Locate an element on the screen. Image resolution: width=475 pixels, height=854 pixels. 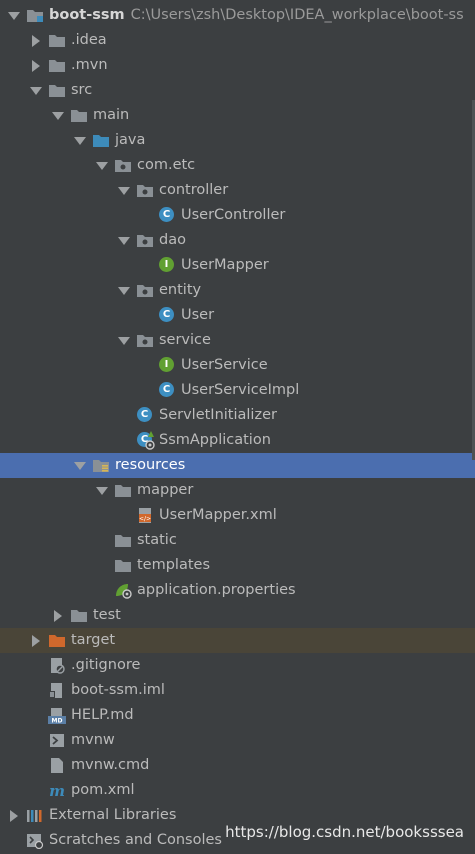
tree-node-service: service is located at coordinates (237, 340).